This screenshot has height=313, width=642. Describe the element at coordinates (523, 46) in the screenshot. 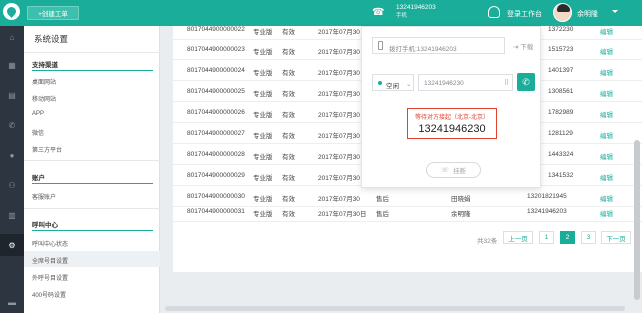

I see `download-link: ⇥ 下载` at that location.